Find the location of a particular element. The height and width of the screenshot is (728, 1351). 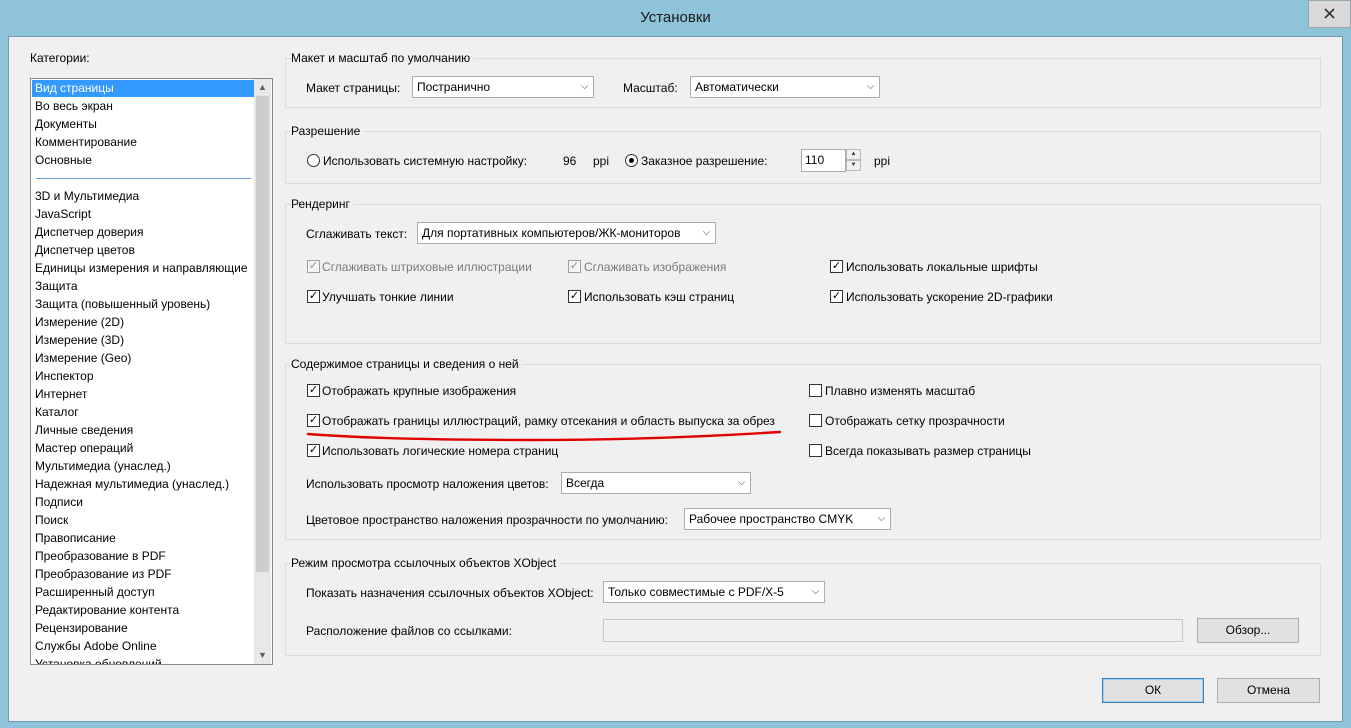

smooth-line-art-checkbox: ✓ is located at coordinates (313, 266).